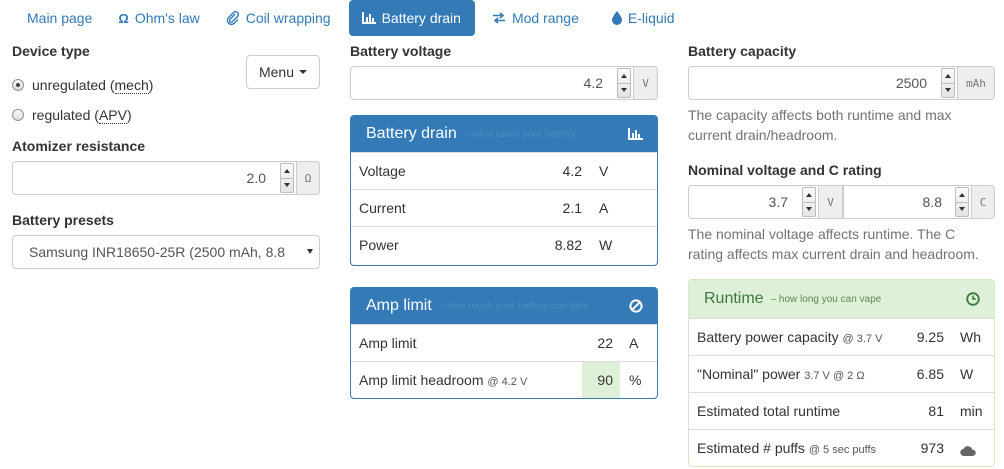 The height and width of the screenshot is (469, 1004). Describe the element at coordinates (72, 115) in the screenshot. I see `radio-regulated: regulated (APV)` at that location.